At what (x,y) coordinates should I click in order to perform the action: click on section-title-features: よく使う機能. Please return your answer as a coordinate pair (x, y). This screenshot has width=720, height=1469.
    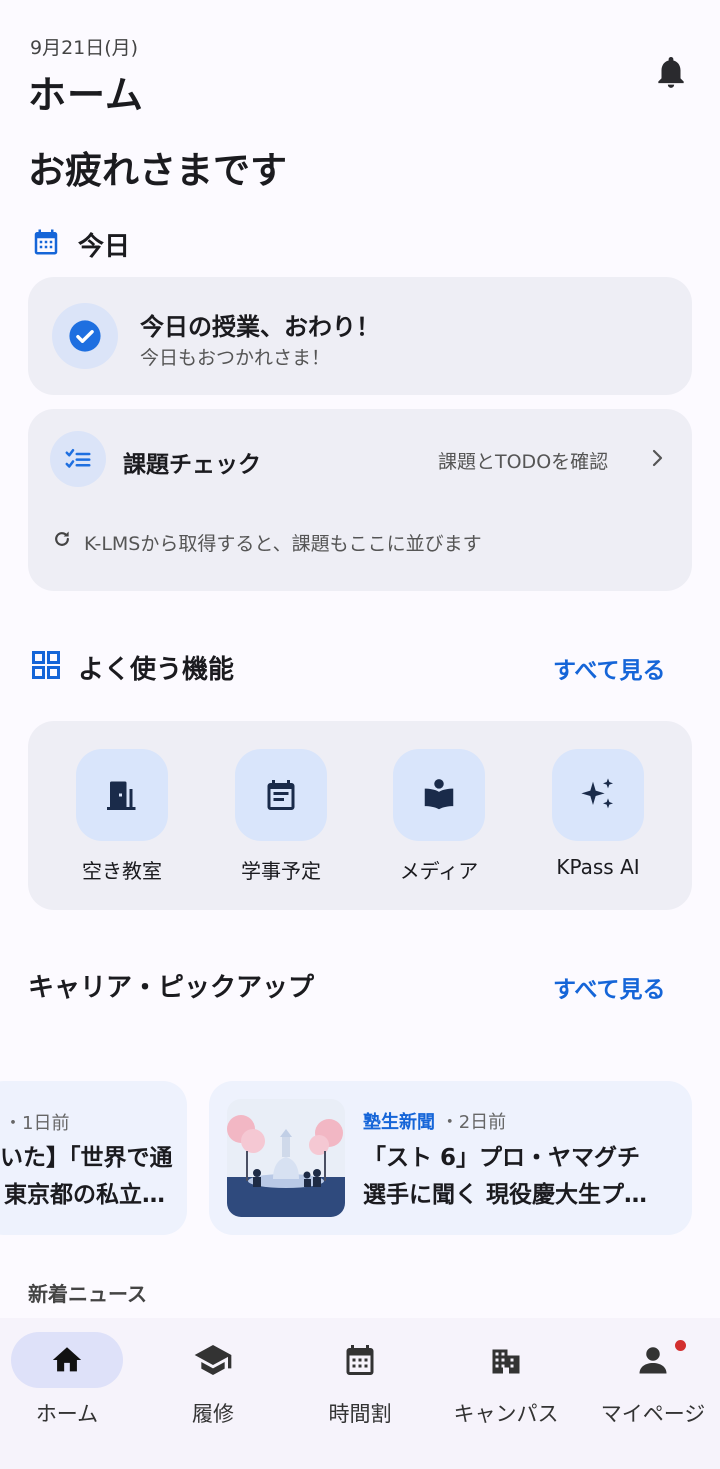
    Looking at the image, I should click on (156, 670).